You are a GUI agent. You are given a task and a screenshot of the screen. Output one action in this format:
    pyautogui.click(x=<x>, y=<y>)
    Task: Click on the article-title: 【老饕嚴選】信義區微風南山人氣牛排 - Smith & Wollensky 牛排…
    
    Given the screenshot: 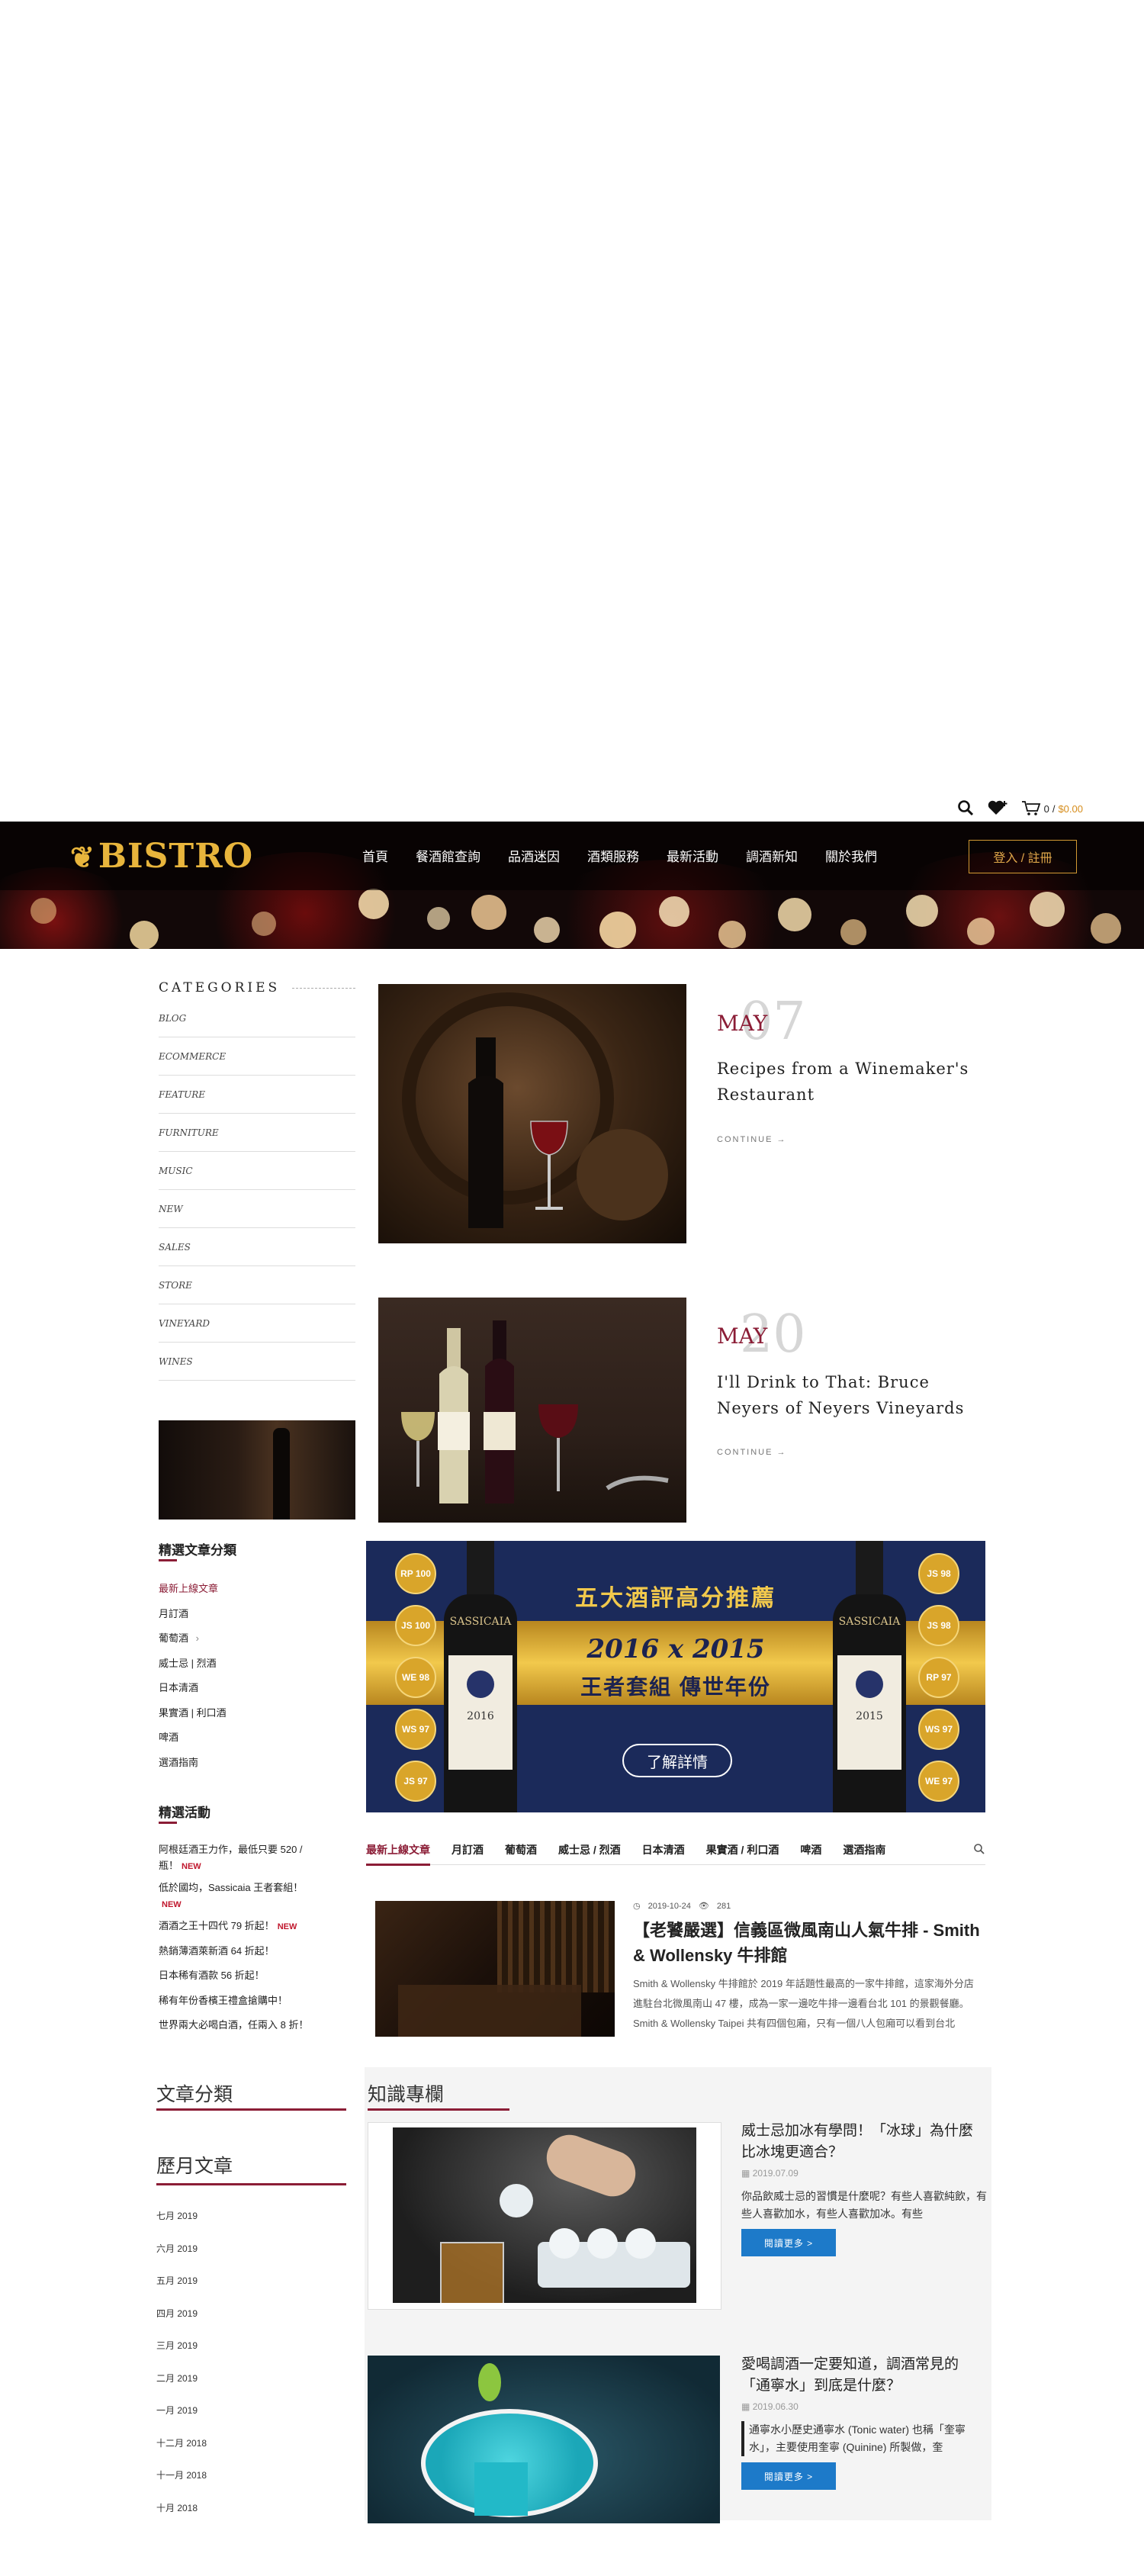 What is the action you would take?
    pyautogui.click(x=808, y=1943)
    